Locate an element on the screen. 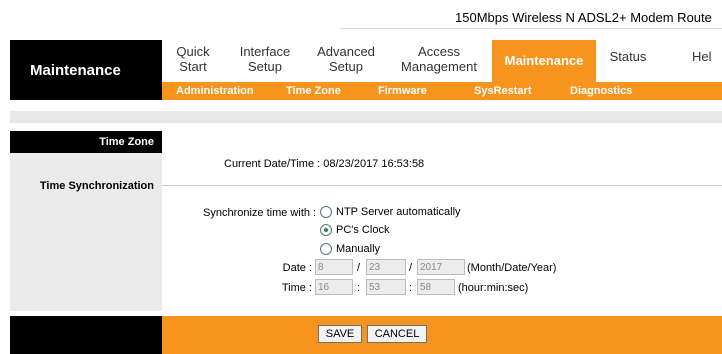 The image size is (722, 354). tab-access-management-line1: Access is located at coordinates (439, 51).